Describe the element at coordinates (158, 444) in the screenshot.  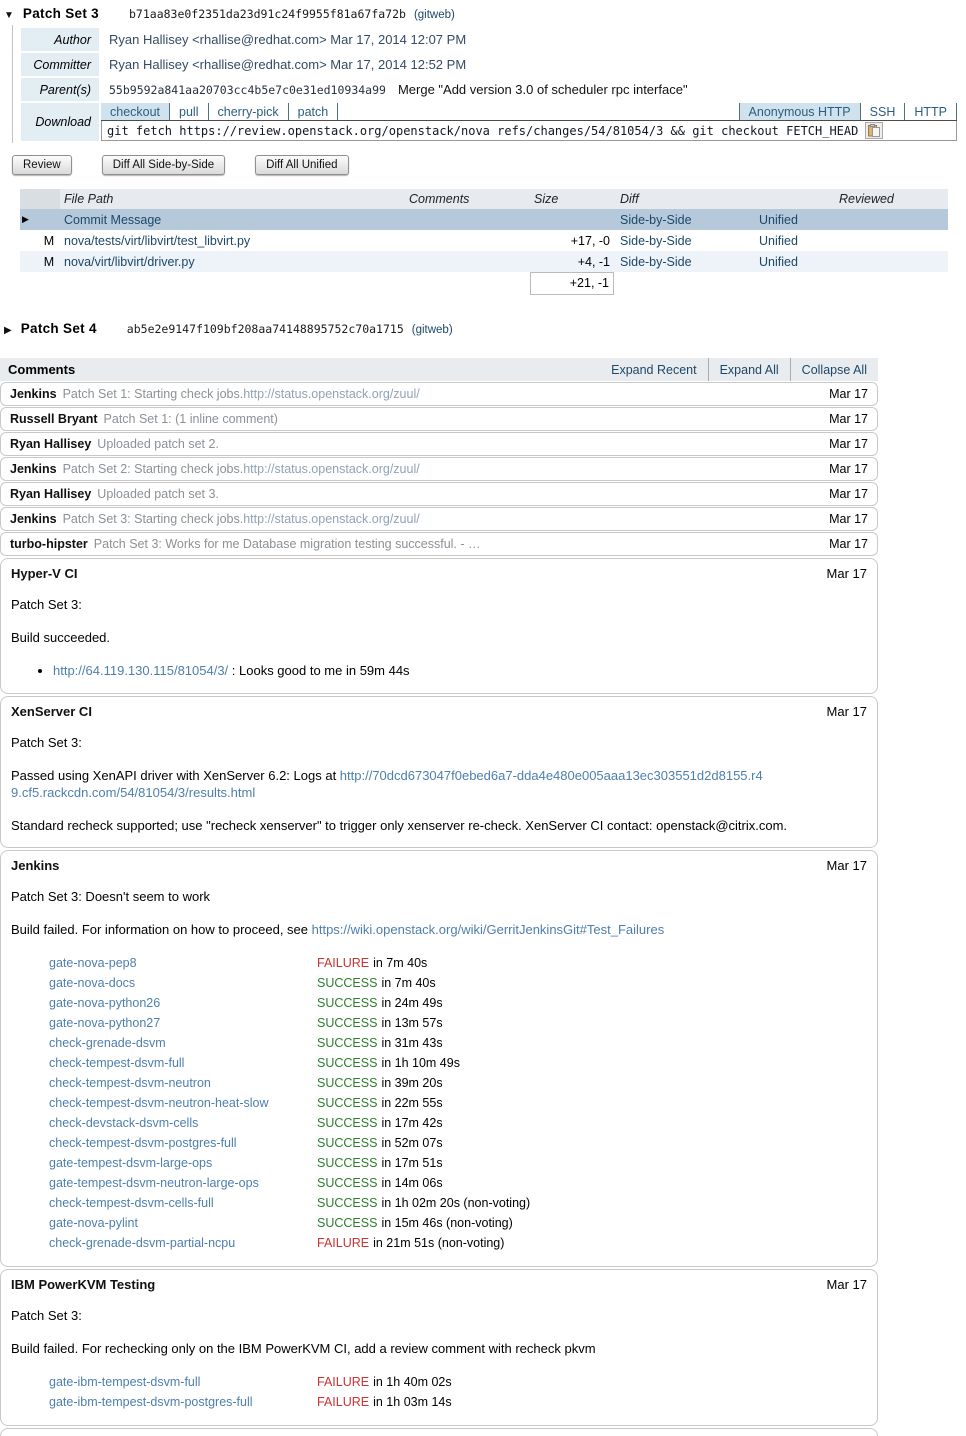
I see `comment-summary: Uploaded patch set 2.` at that location.